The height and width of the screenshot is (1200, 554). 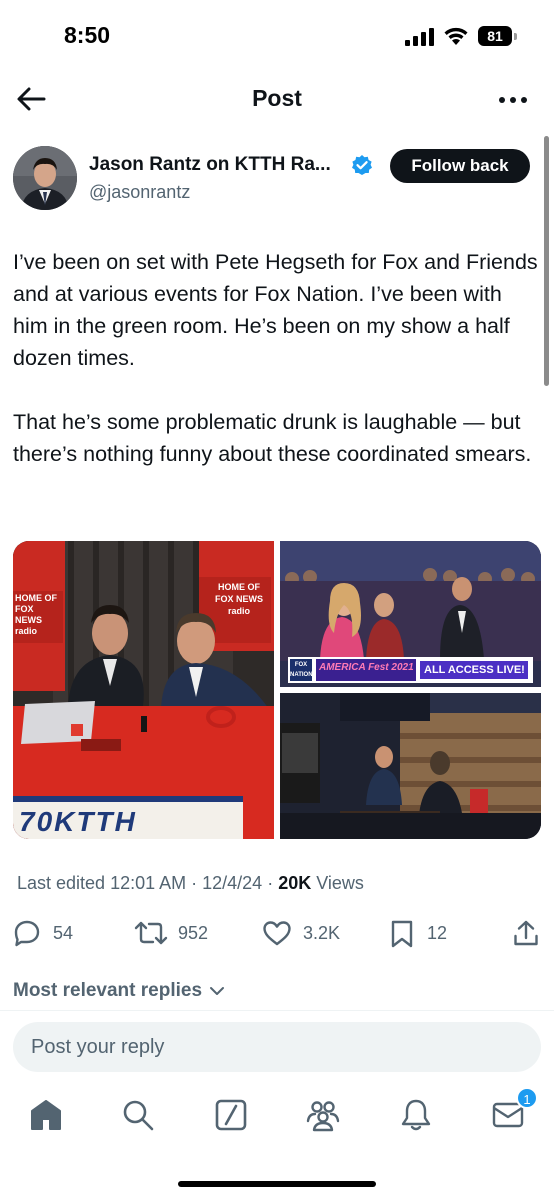 I want to click on action-bar: 54 952 3.2K 12, so click(x=277, y=935).